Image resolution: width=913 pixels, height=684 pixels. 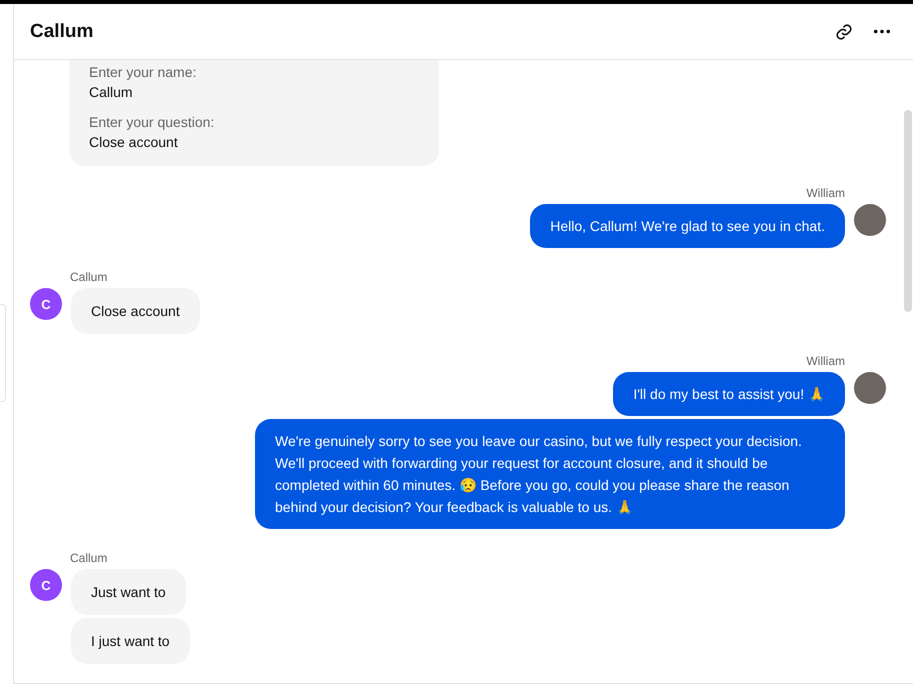 What do you see at coordinates (130, 641) in the screenshot?
I see `message-bubble: I just want to` at bounding box center [130, 641].